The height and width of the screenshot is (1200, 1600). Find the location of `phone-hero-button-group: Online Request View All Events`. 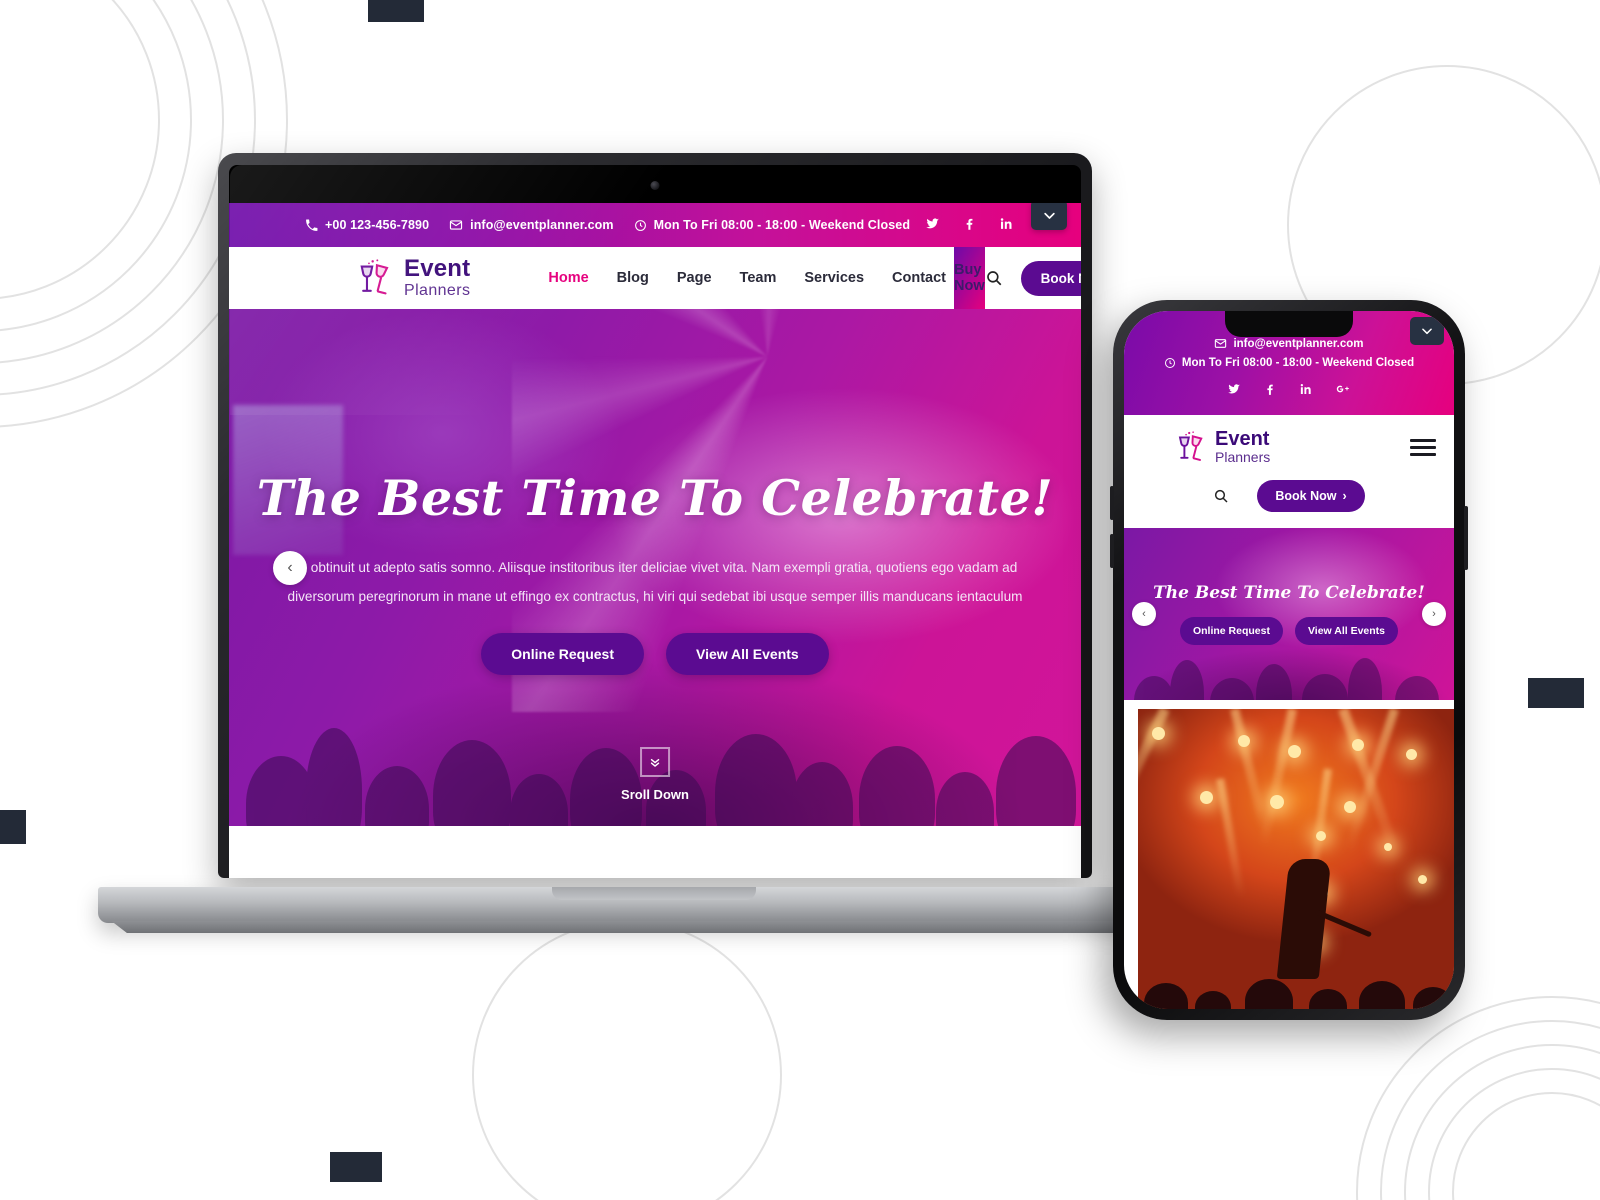

phone-hero-button-group: Online Request View All Events is located at coordinates (1289, 630).